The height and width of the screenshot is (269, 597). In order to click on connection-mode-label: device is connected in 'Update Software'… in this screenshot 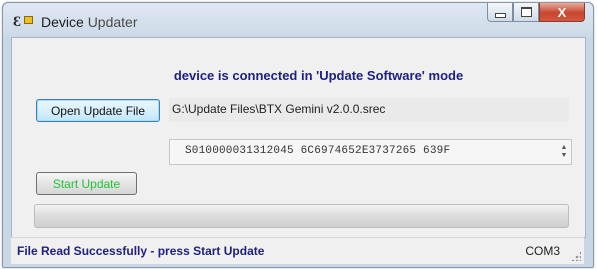, I will do `click(318, 75)`.